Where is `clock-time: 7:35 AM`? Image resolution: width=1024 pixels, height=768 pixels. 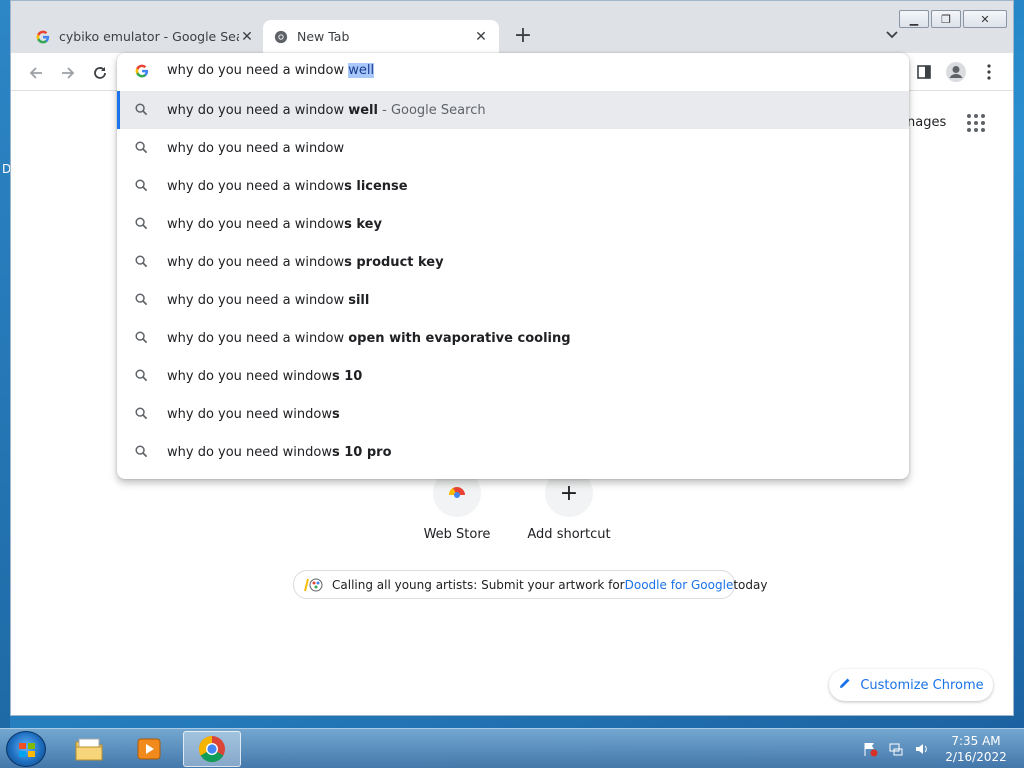 clock-time: 7:35 AM is located at coordinates (976, 741).